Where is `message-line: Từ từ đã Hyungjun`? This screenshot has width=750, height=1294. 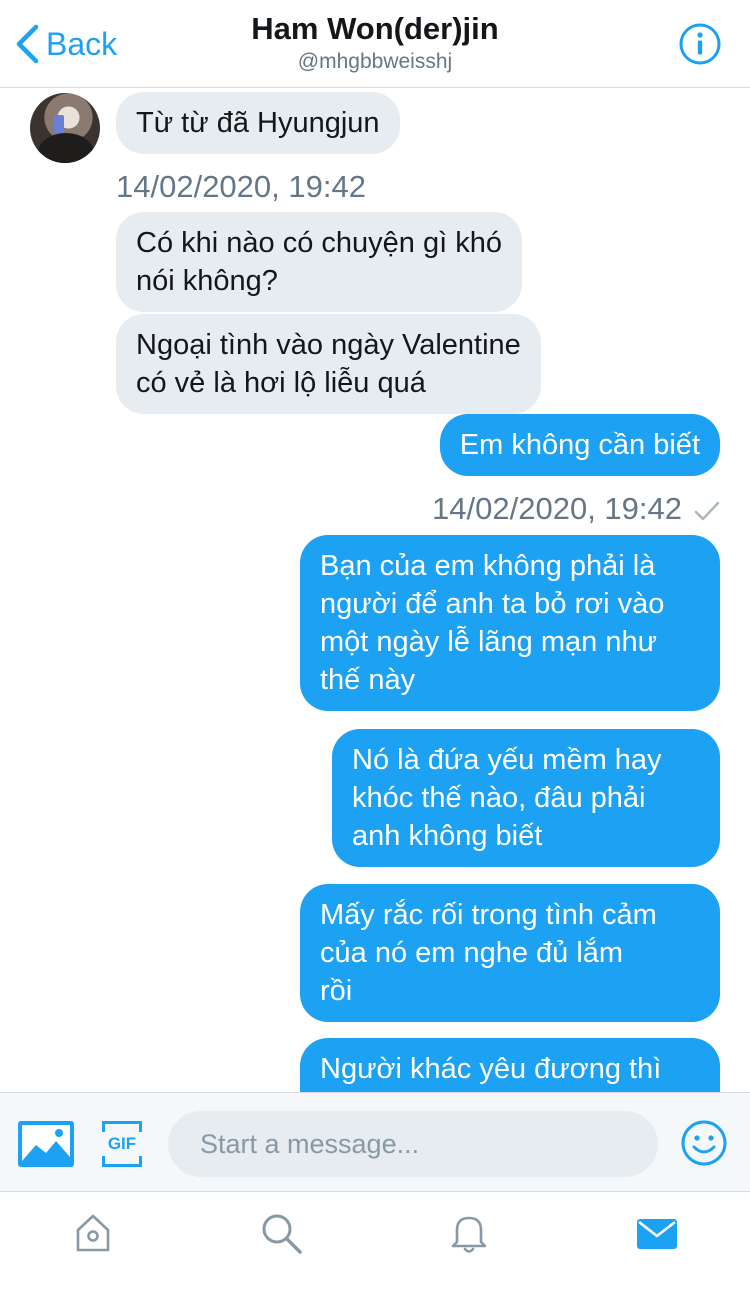
message-line: Từ từ đã Hyungjun is located at coordinates (258, 123).